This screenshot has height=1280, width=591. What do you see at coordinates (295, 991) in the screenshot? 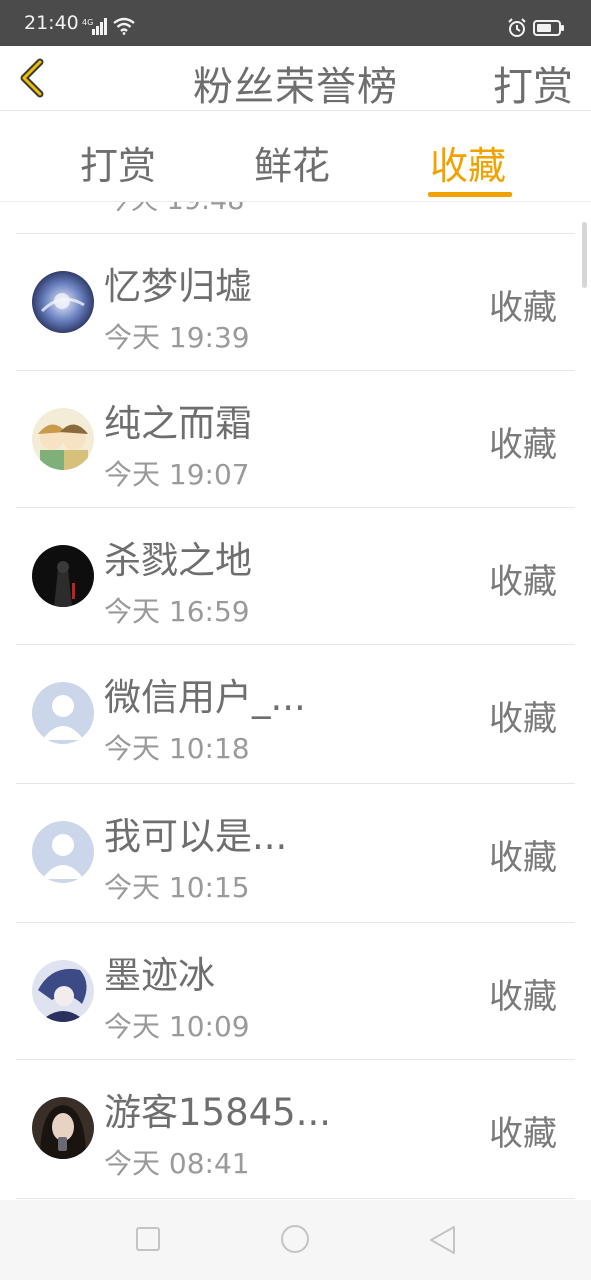
I see `list-item: 墨迹冰 今天 10:09 收藏` at bounding box center [295, 991].